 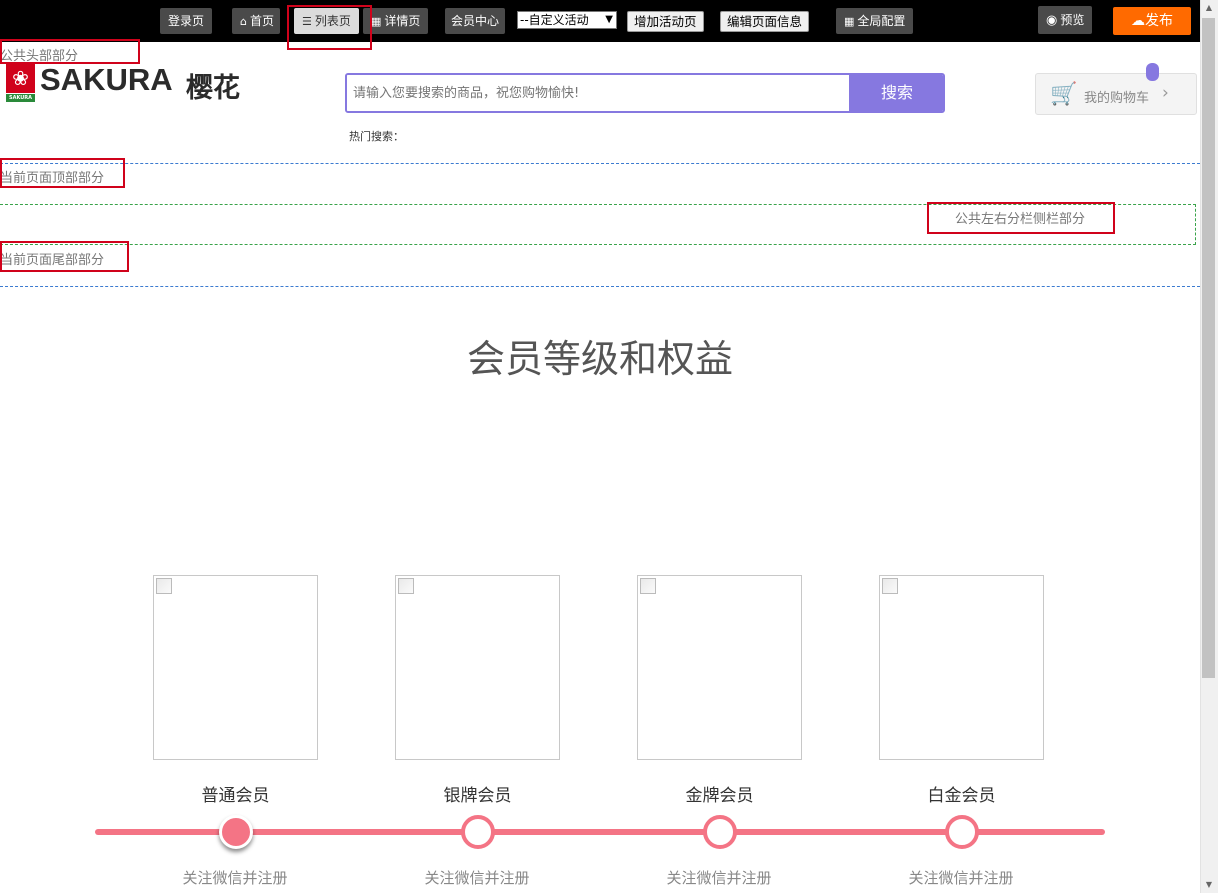 I want to click on sakura-logo: ❀ SAKURA SAKURA 樱花, so click(x=128, y=83).